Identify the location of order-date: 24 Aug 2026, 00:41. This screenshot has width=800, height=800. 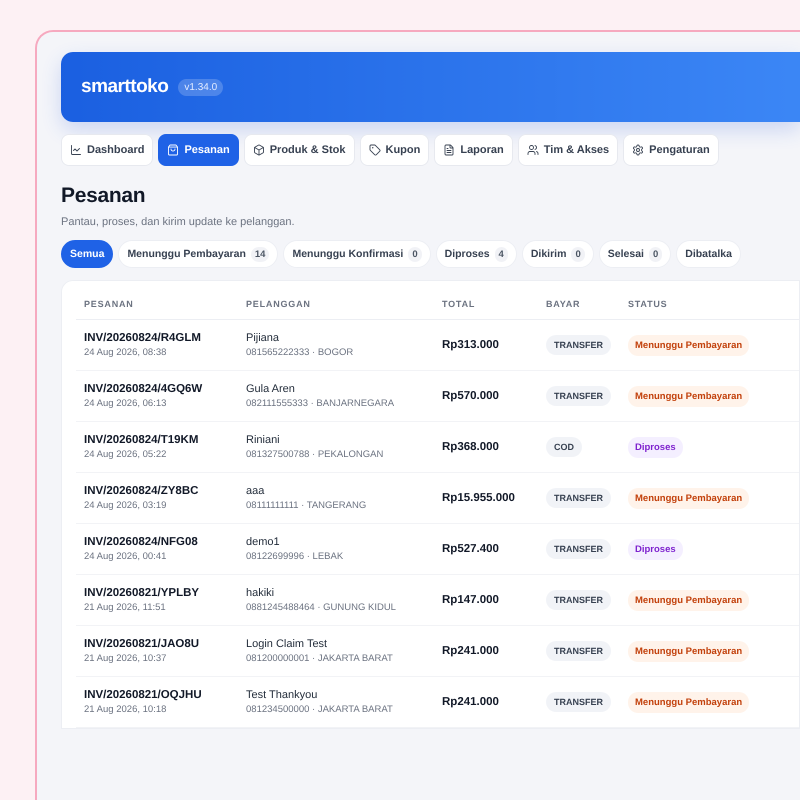
(126, 556).